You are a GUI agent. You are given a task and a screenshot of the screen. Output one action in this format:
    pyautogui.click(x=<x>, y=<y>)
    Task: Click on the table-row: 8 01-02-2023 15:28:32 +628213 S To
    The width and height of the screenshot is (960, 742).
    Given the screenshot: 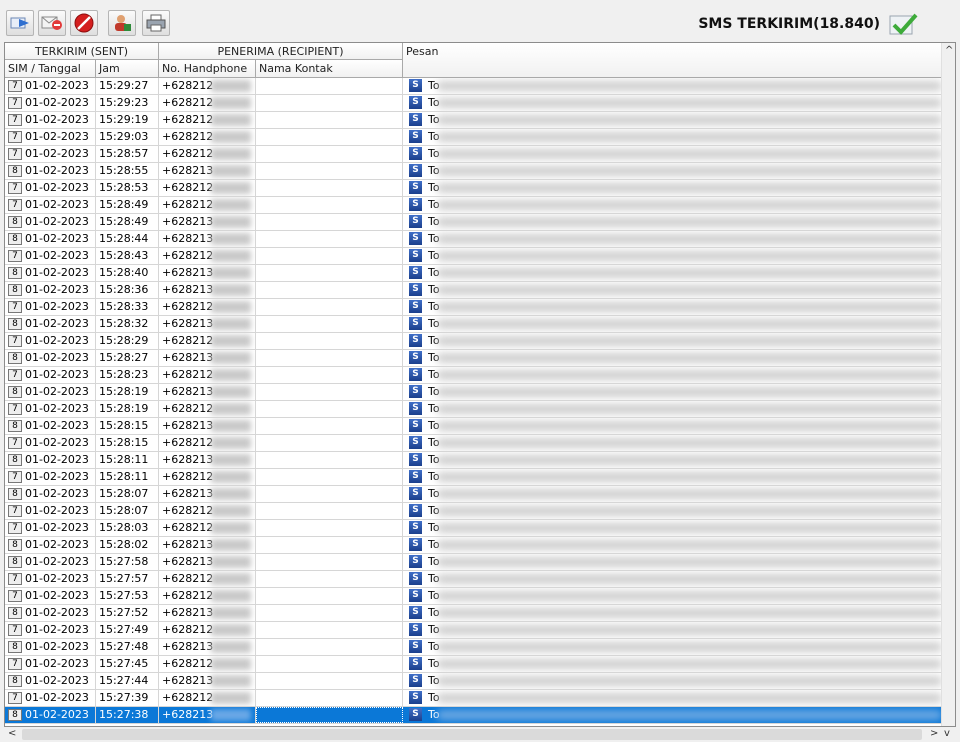 What is the action you would take?
    pyautogui.click(x=474, y=324)
    